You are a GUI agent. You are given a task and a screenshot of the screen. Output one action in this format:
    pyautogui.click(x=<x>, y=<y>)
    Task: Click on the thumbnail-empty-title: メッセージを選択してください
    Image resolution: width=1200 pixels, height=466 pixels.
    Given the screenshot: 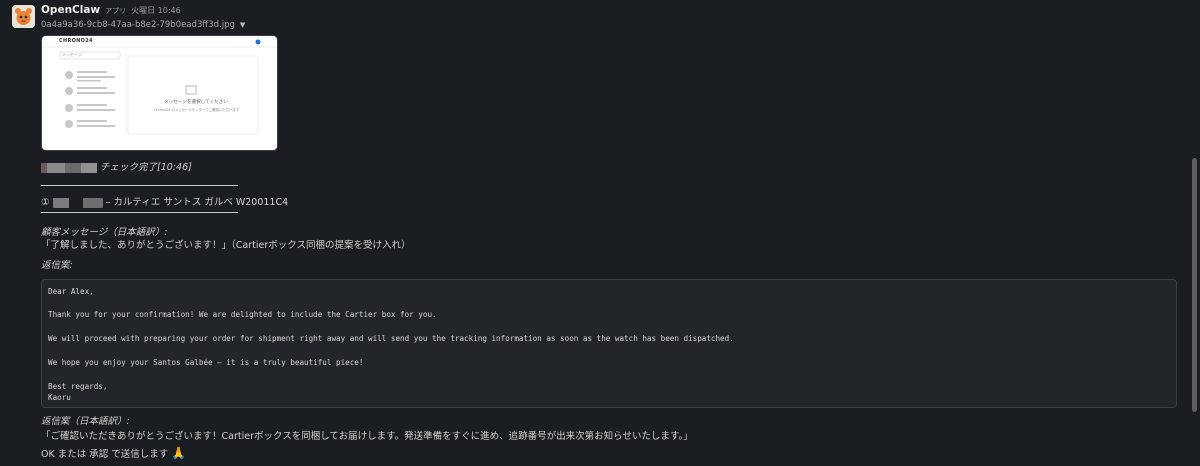 What is the action you would take?
    pyautogui.click(x=196, y=102)
    